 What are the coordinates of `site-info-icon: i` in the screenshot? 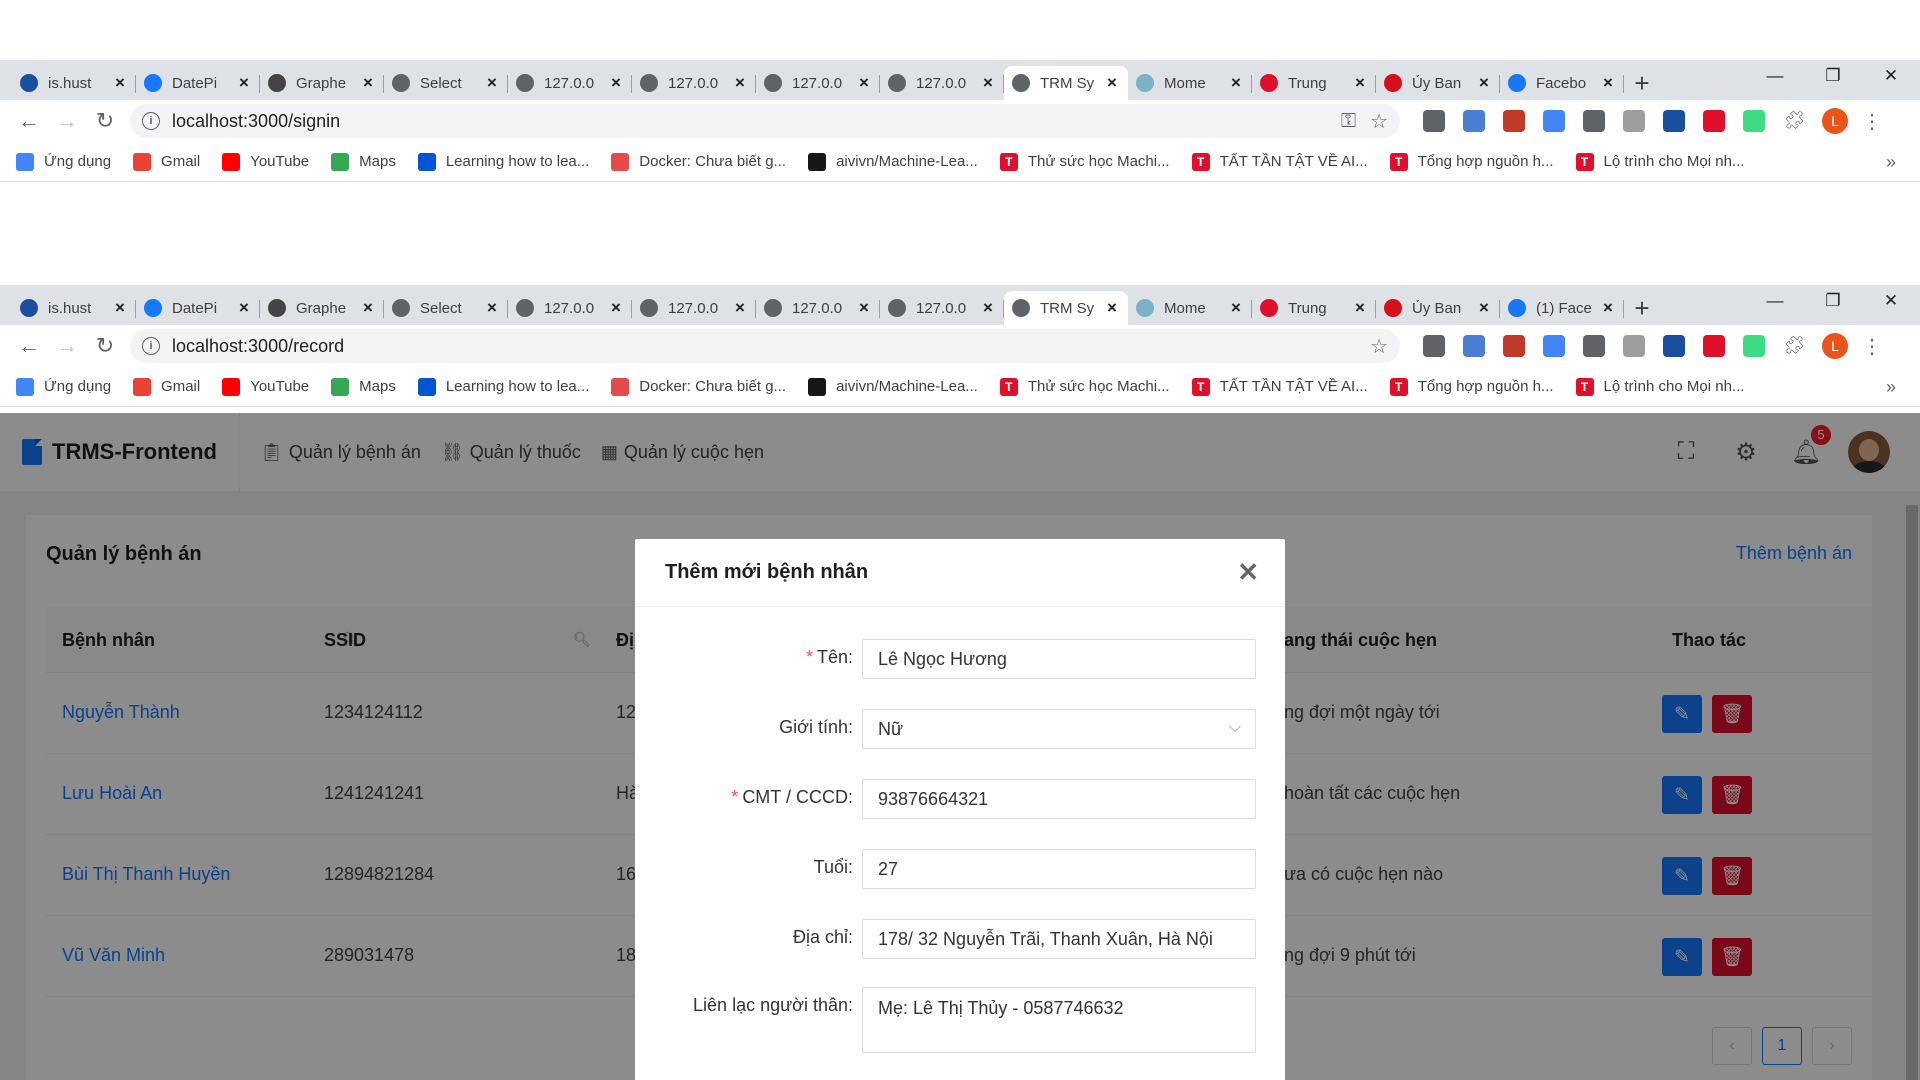 It's located at (151, 121).